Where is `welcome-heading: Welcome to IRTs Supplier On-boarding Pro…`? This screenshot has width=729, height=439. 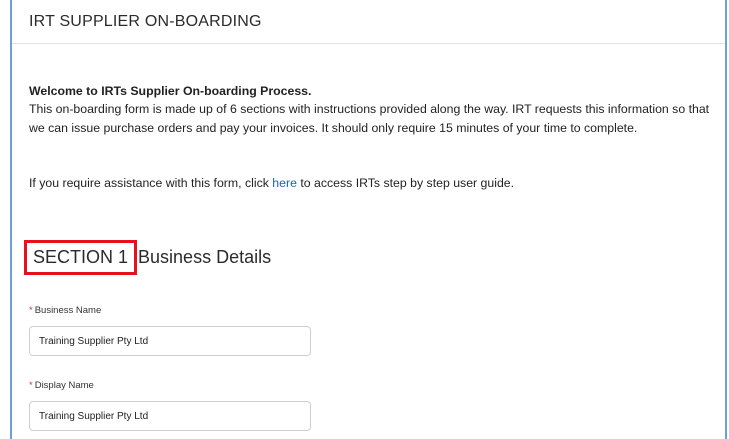 welcome-heading: Welcome to IRTs Supplier On-boarding Pro… is located at coordinates (170, 91).